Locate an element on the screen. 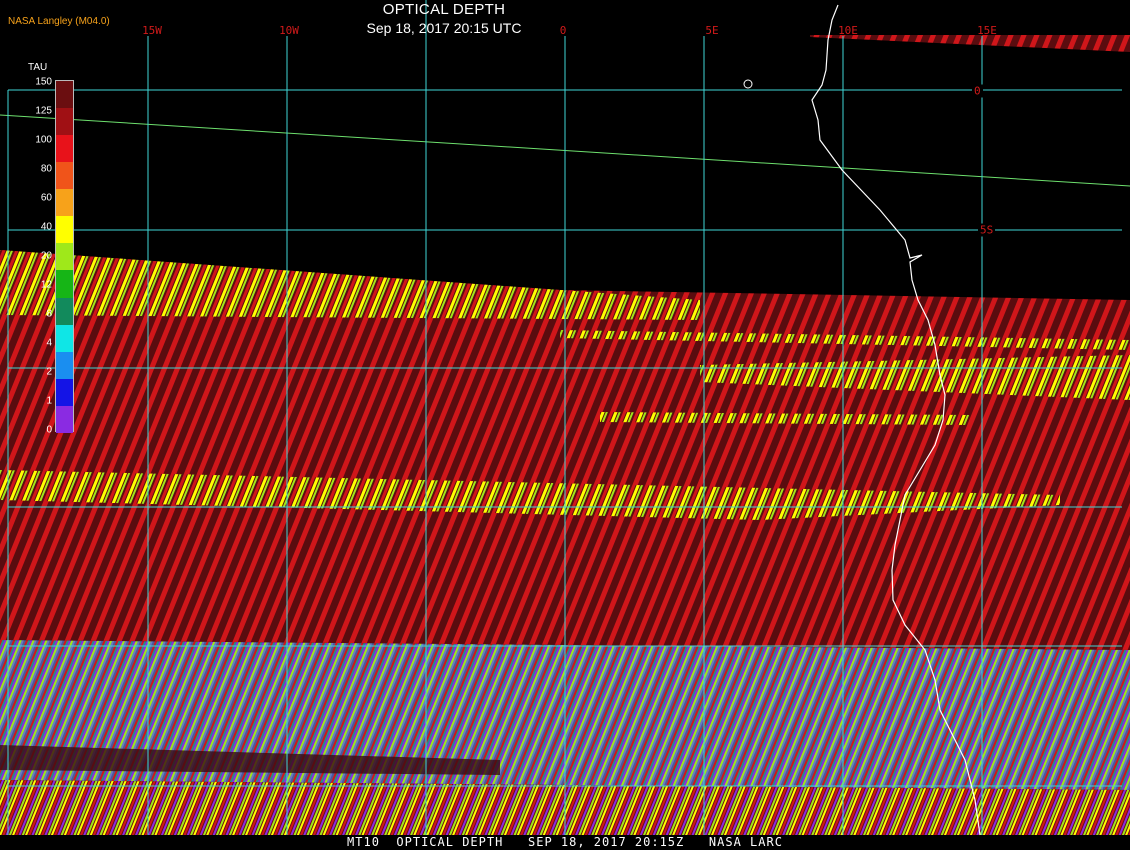  lon-label-5e: 5E is located at coordinates (712, 30).